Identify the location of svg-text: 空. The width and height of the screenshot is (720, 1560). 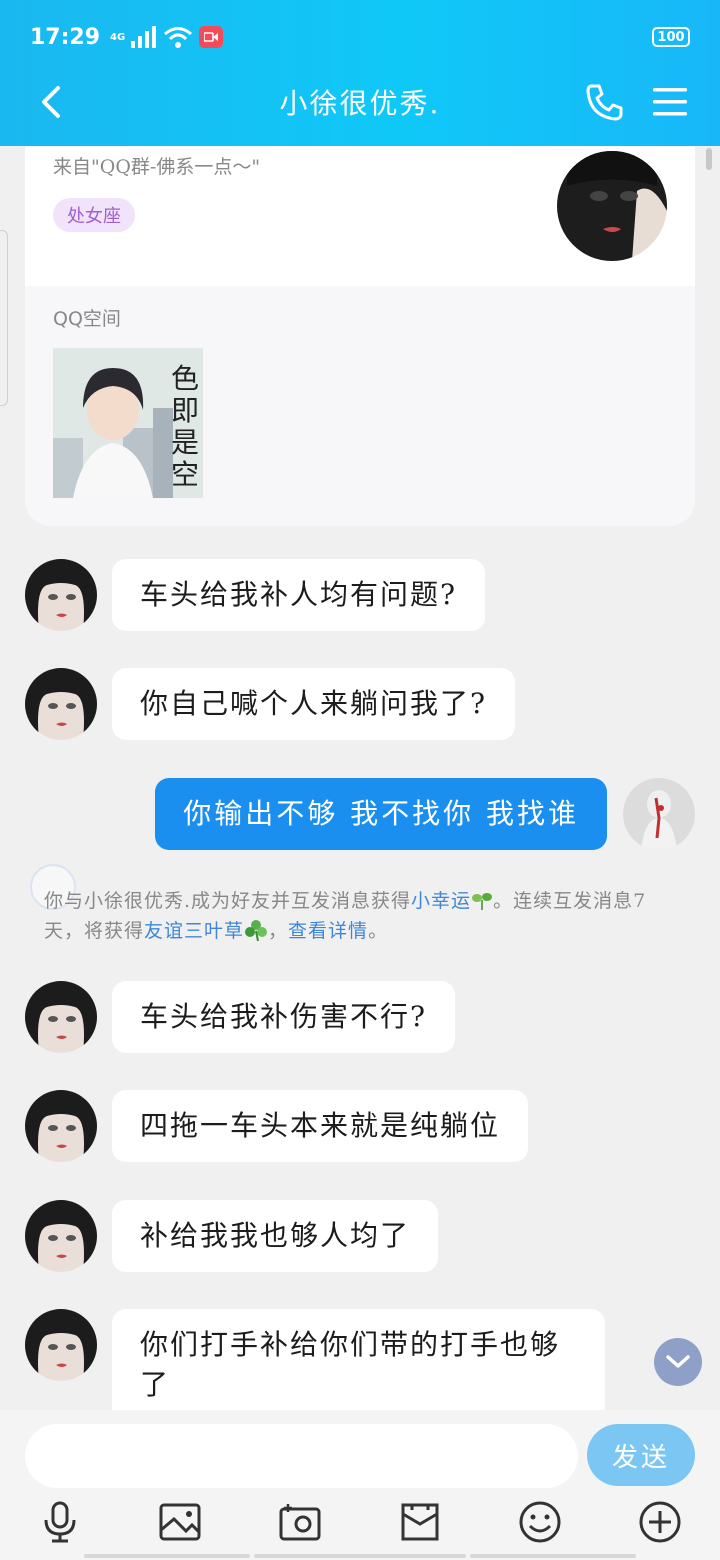
(185, 474).